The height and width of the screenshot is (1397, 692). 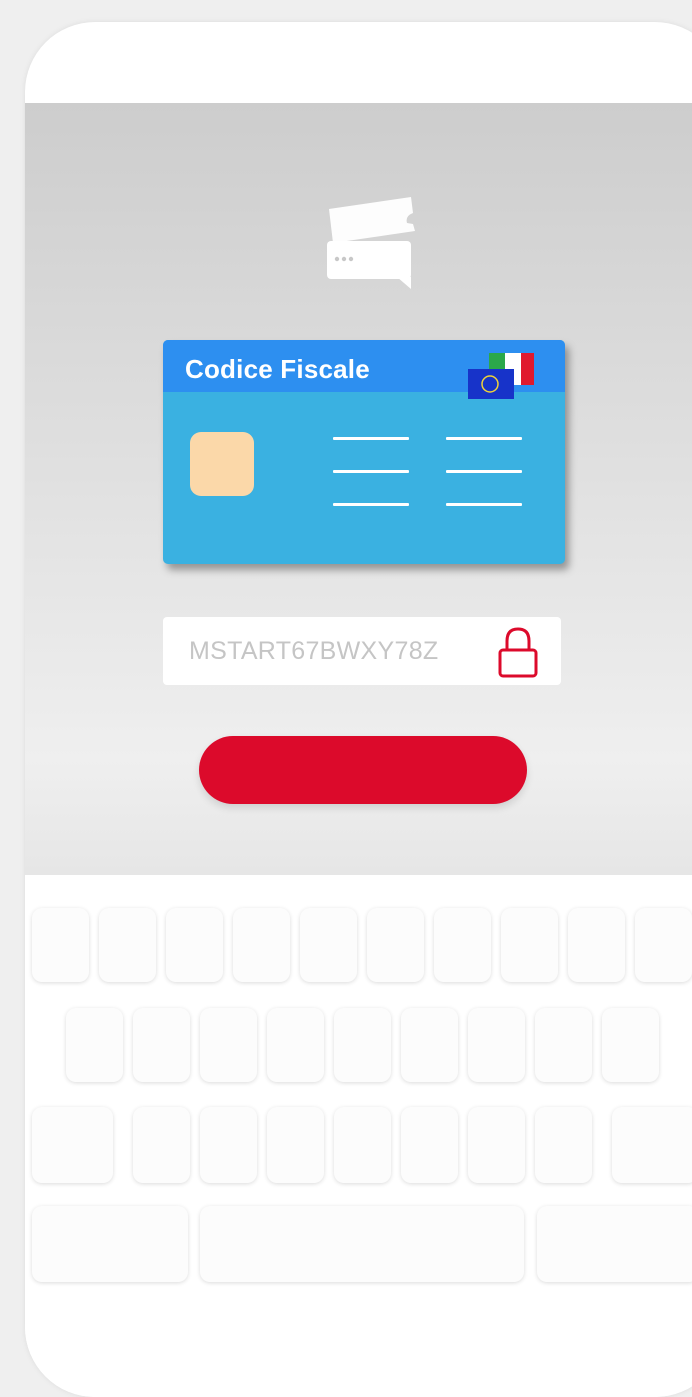 I want to click on numbers-key, so click(x=110, y=1244).